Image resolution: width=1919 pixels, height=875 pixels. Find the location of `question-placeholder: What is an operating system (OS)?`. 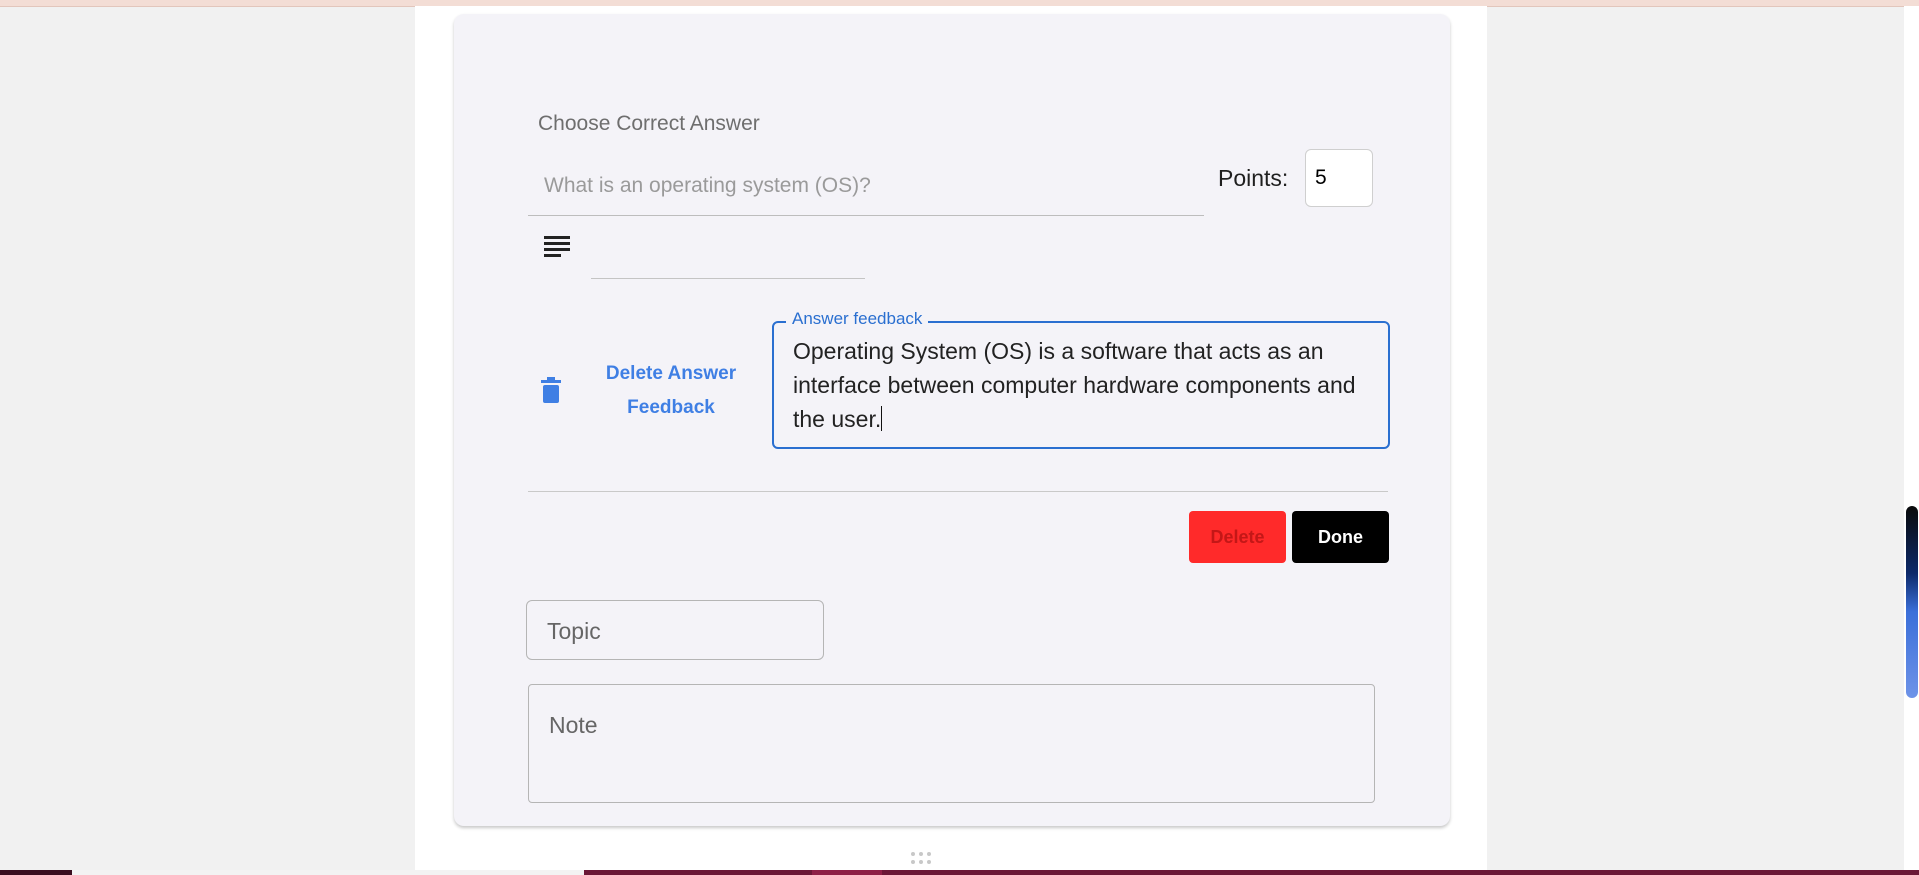

question-placeholder: What is an operating system (OS)? is located at coordinates (707, 185).